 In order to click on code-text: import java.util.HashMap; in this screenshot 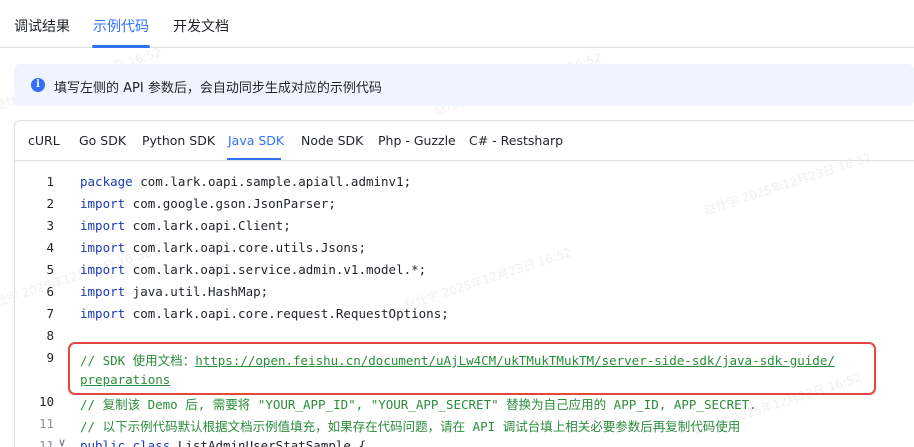, I will do `click(174, 291)`.